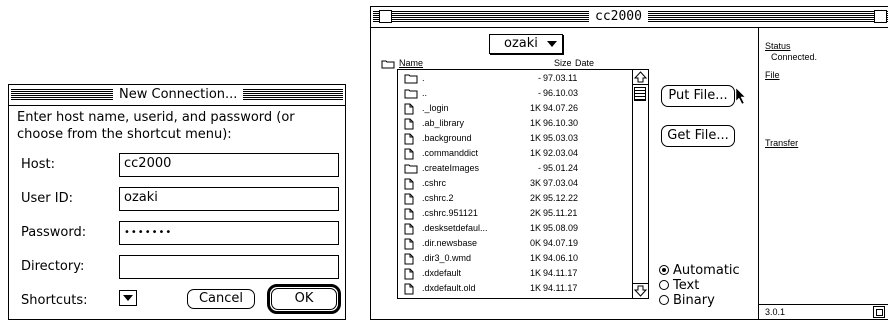 The image size is (888, 320). I want to click on zoom-box-icon, so click(880, 16).